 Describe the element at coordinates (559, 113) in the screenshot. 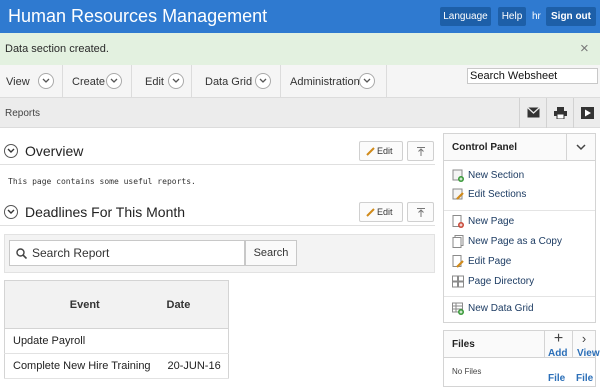

I see `print-button` at that location.